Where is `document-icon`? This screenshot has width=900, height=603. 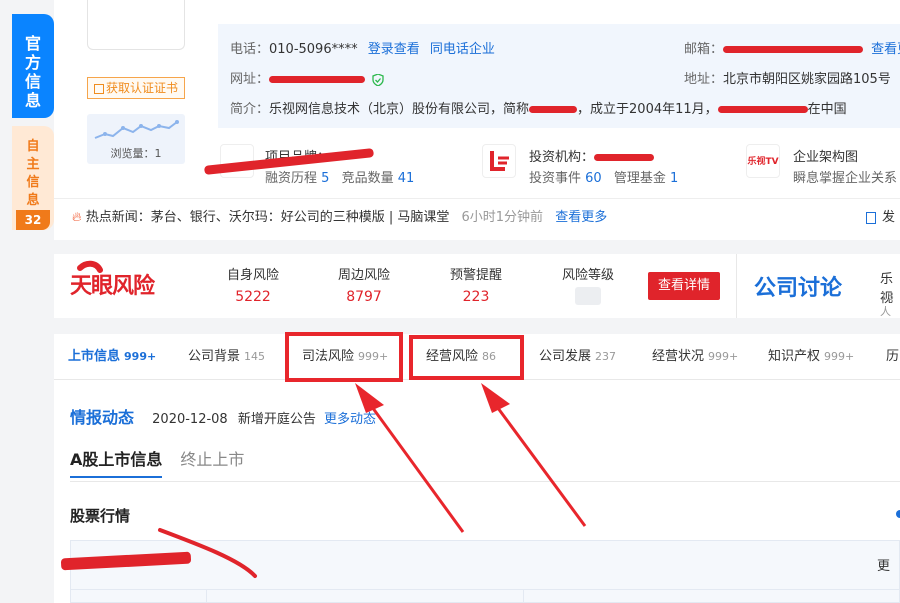
document-icon is located at coordinates (871, 217).